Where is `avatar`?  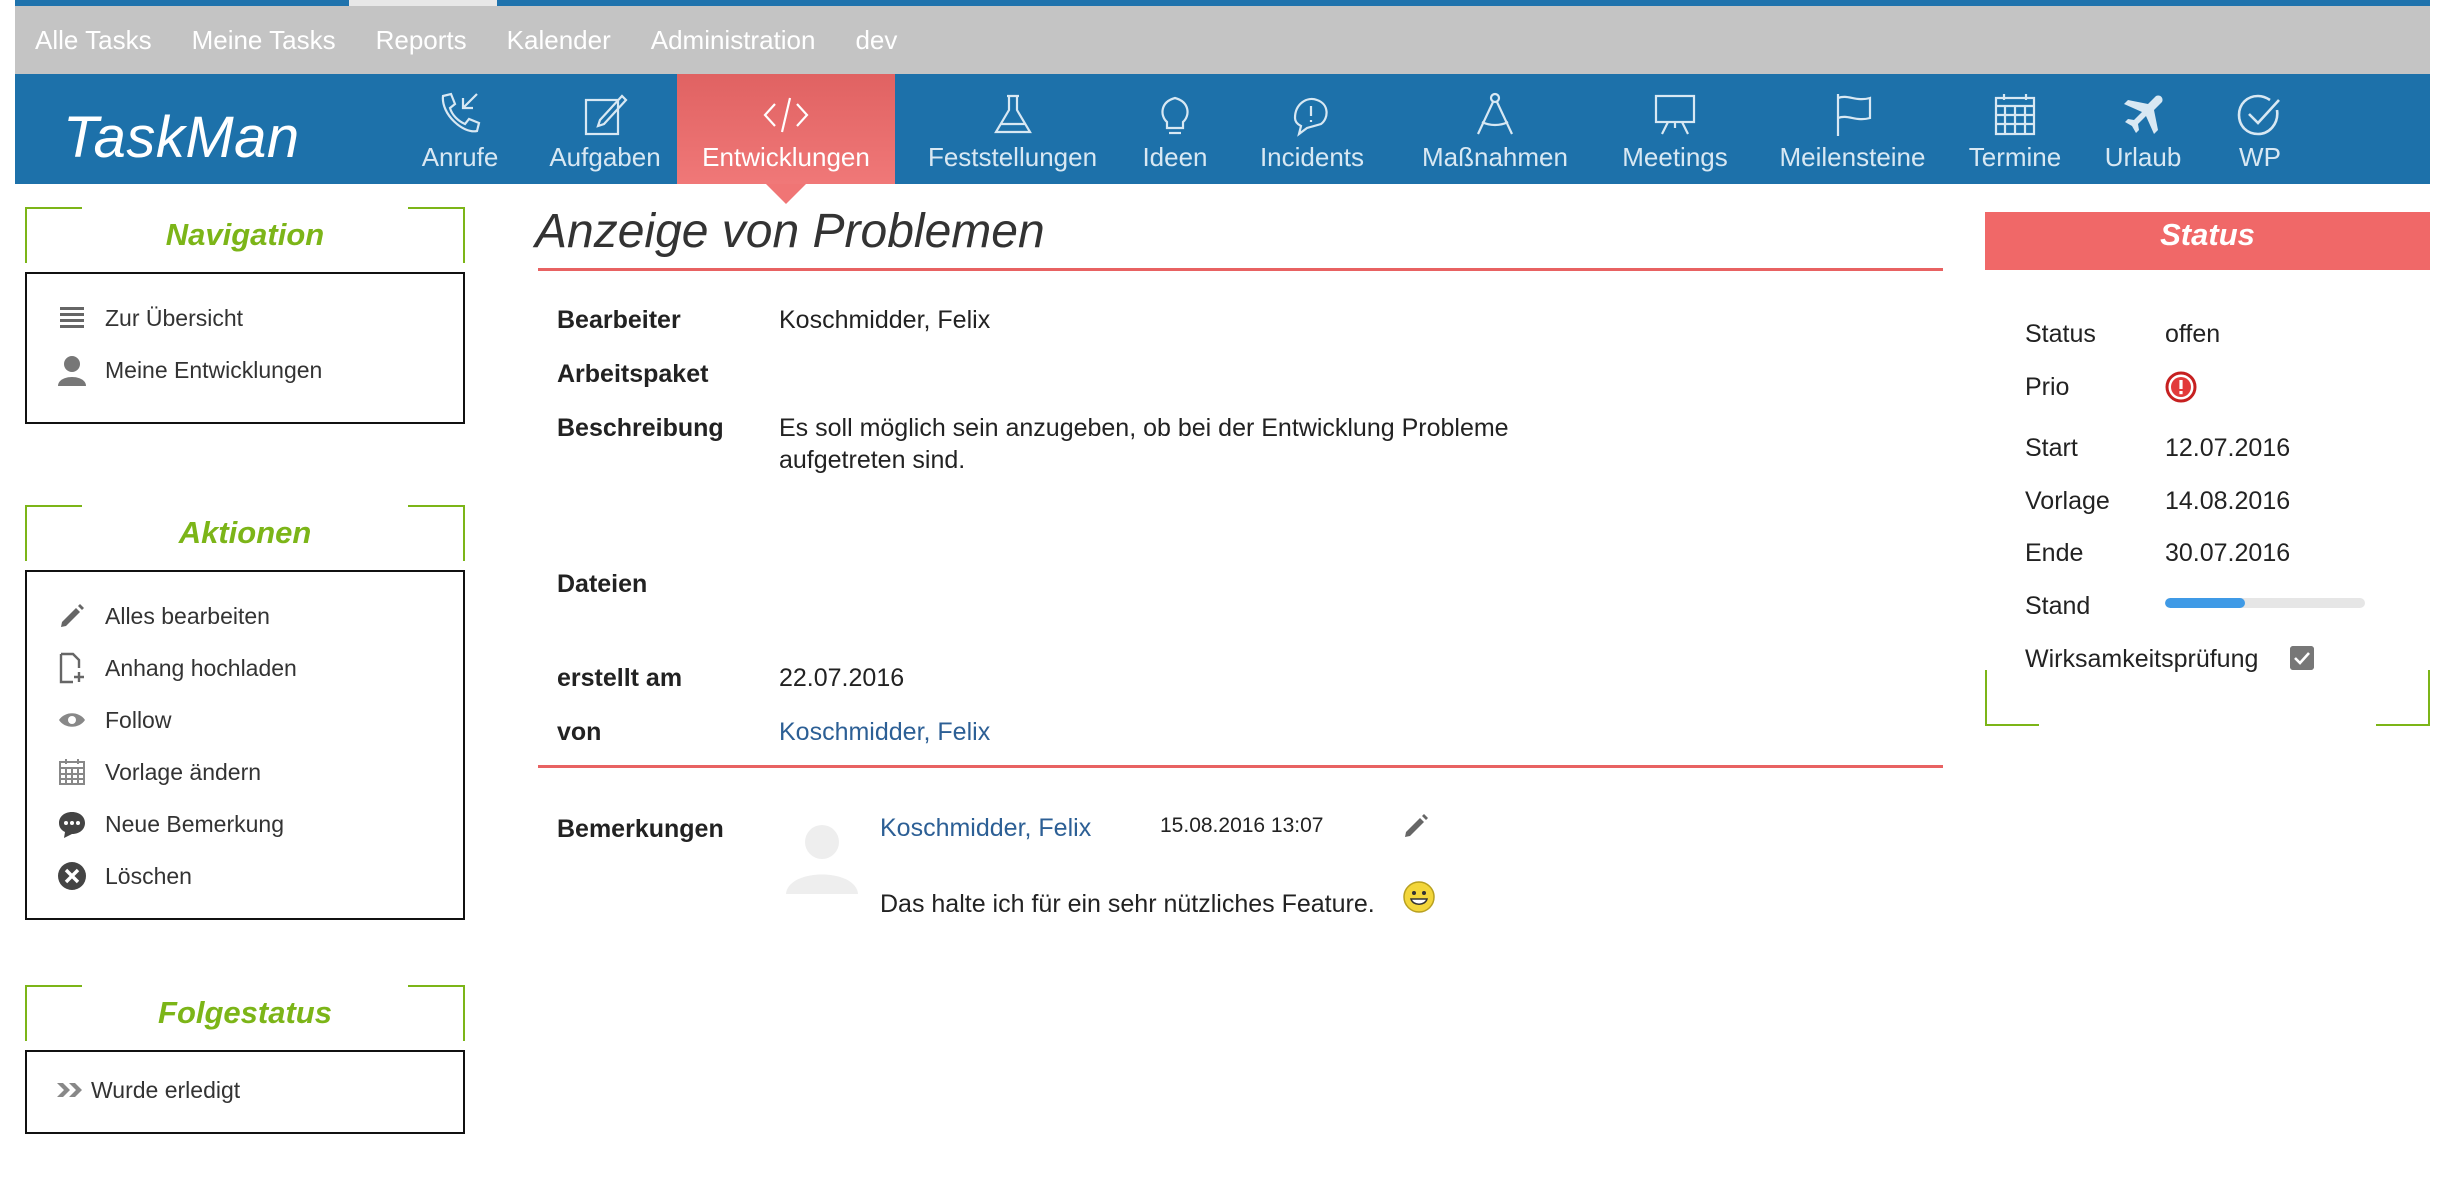
avatar is located at coordinates (822, 859).